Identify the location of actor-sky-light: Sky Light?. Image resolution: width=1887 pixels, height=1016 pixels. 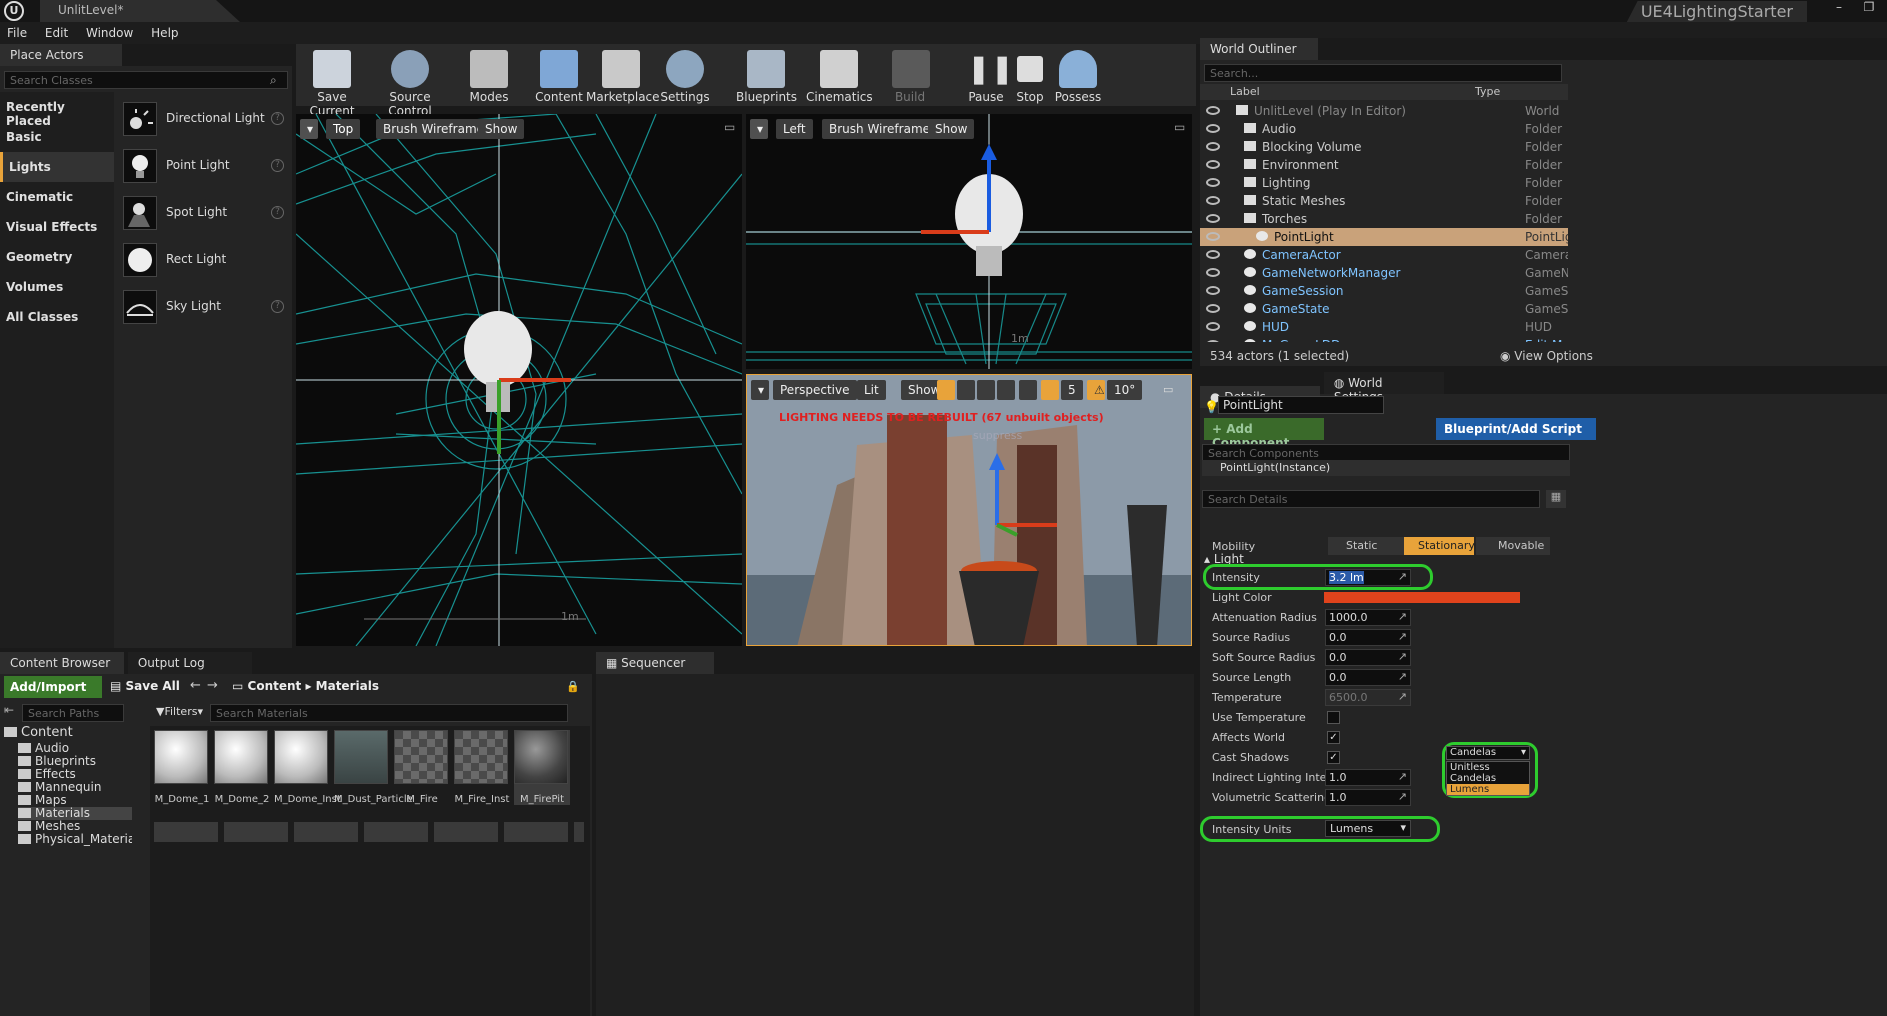
(204, 307).